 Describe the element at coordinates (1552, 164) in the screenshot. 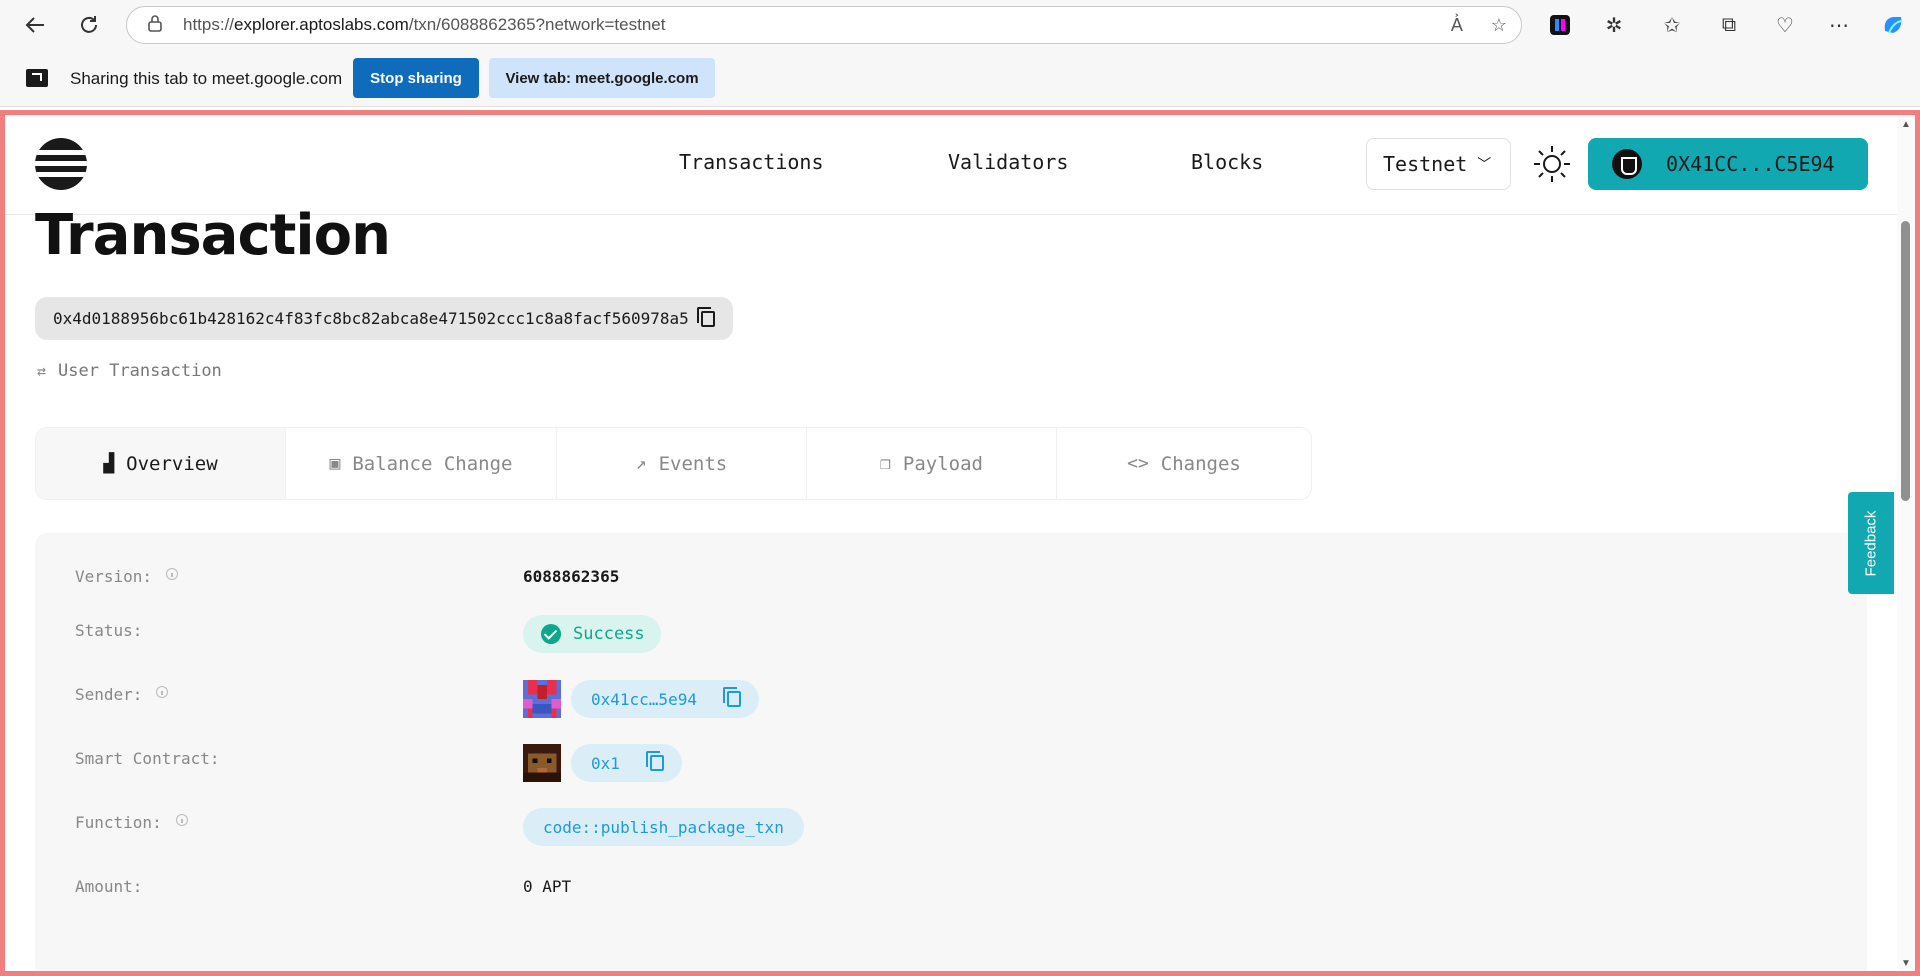

I see `sun-icon` at that location.